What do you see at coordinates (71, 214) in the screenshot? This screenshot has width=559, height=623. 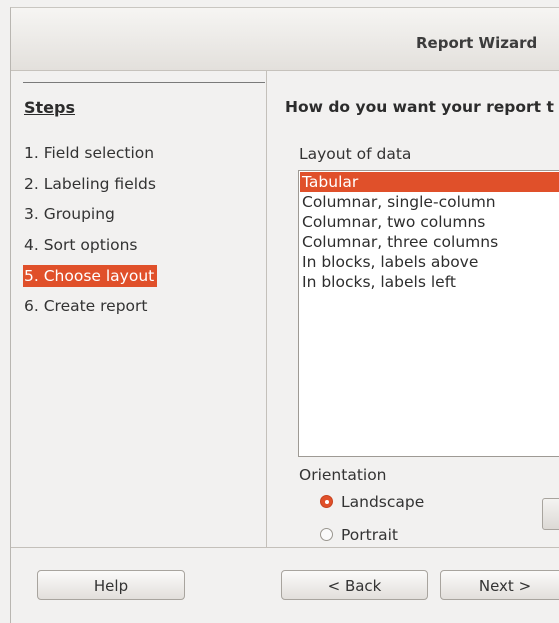 I see `step-grouping: 3. Grouping` at bounding box center [71, 214].